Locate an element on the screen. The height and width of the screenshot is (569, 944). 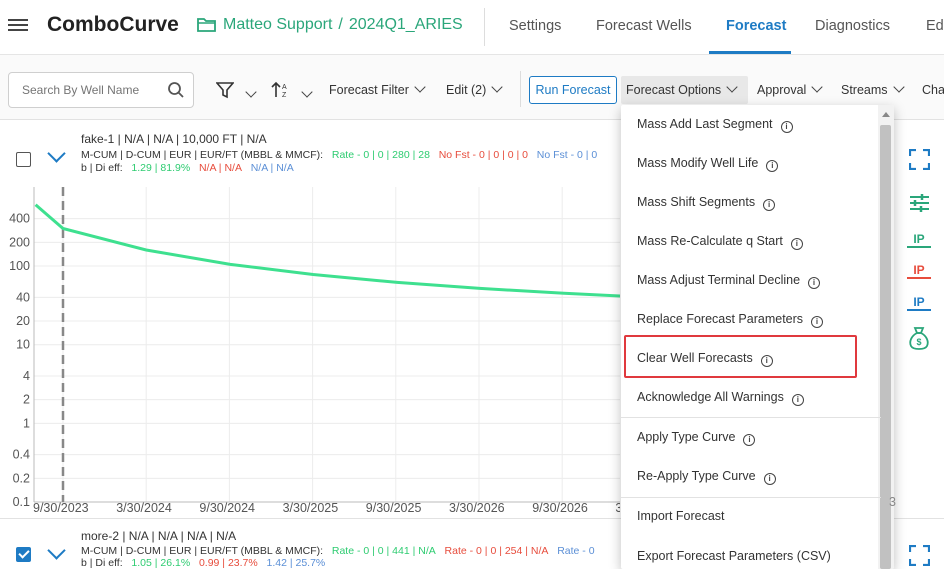
menu-item-label: Import Forecast is located at coordinates (681, 516).